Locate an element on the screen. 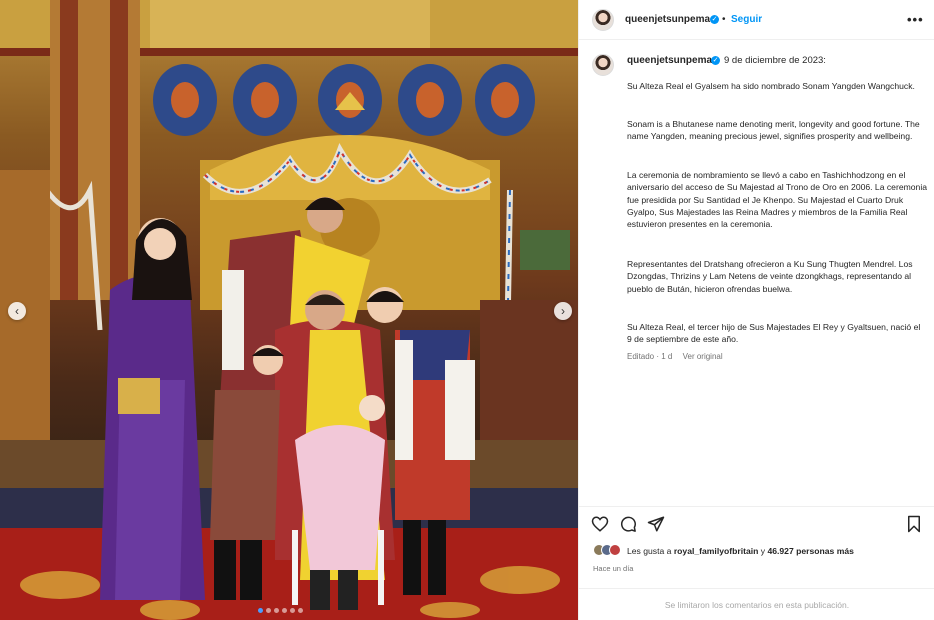 This screenshot has width=934, height=620. caption-username: queenjetsunpema is located at coordinates (669, 60).